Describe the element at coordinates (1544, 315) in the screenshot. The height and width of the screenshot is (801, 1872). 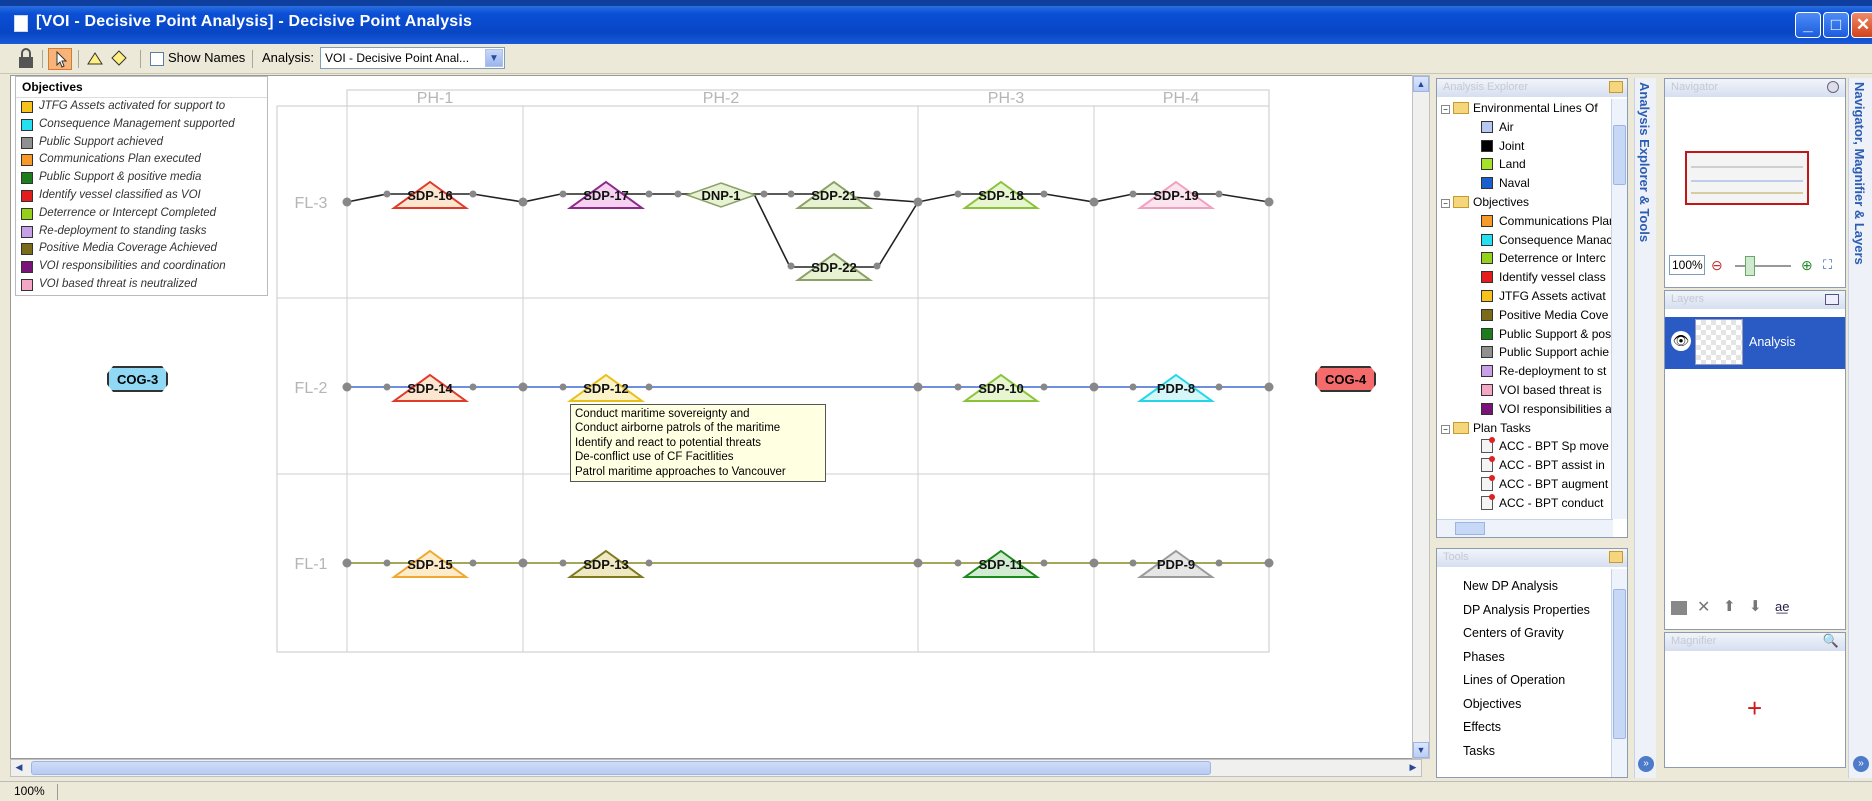
I see `tree-item: Positive Media Cove` at that location.